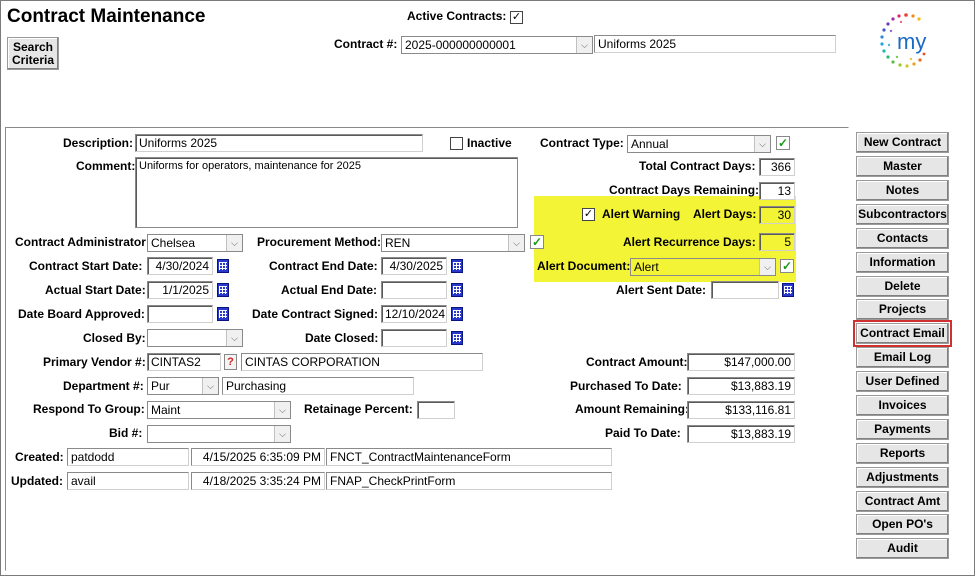 The height and width of the screenshot is (576, 975). I want to click on alert-document-select: Alert ⌵, so click(703, 267).